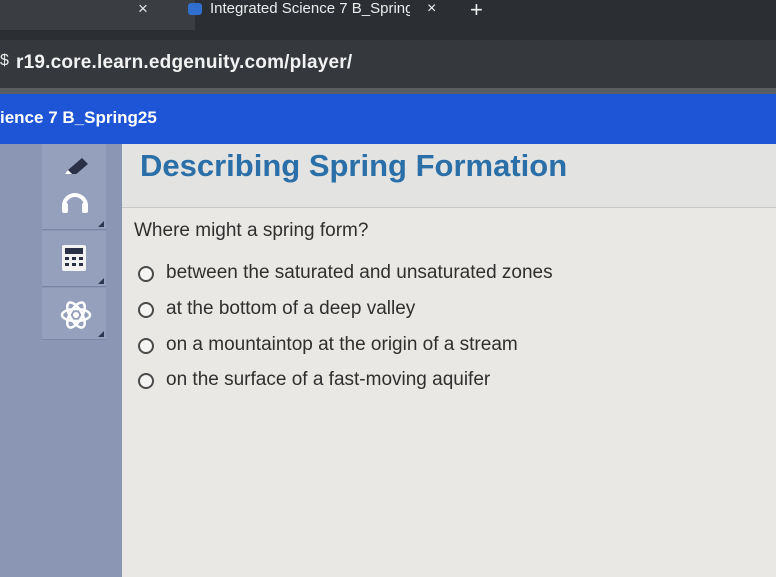 The image size is (776, 577). I want to click on browser-tab-active: Integrated Science 7 B_Spring2 ×, so click(315, 11).